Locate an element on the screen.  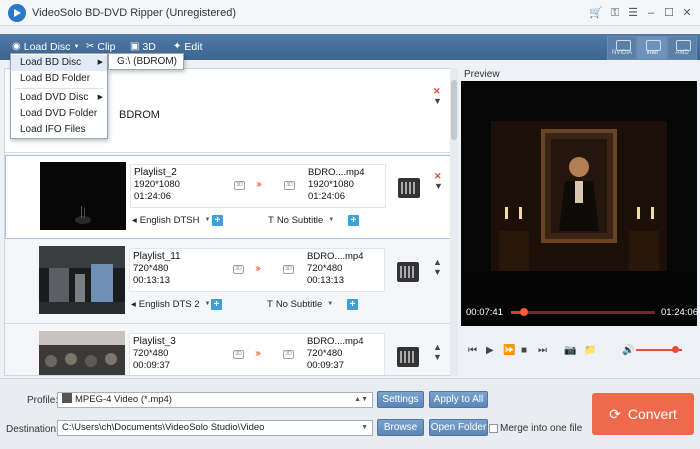
seek-bar is located at coordinates (583, 312).